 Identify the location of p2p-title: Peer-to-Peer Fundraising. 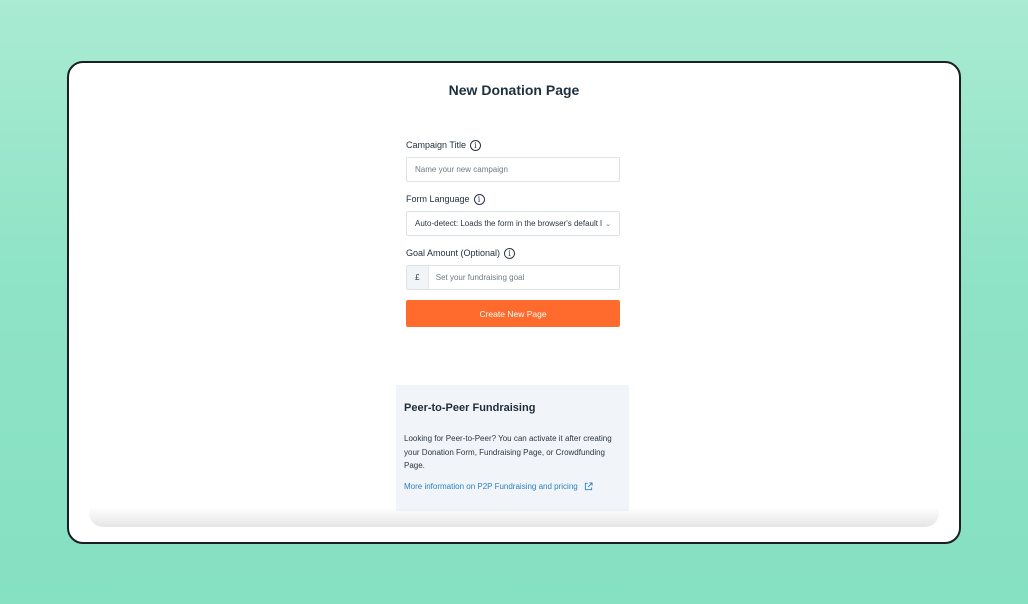
(470, 408).